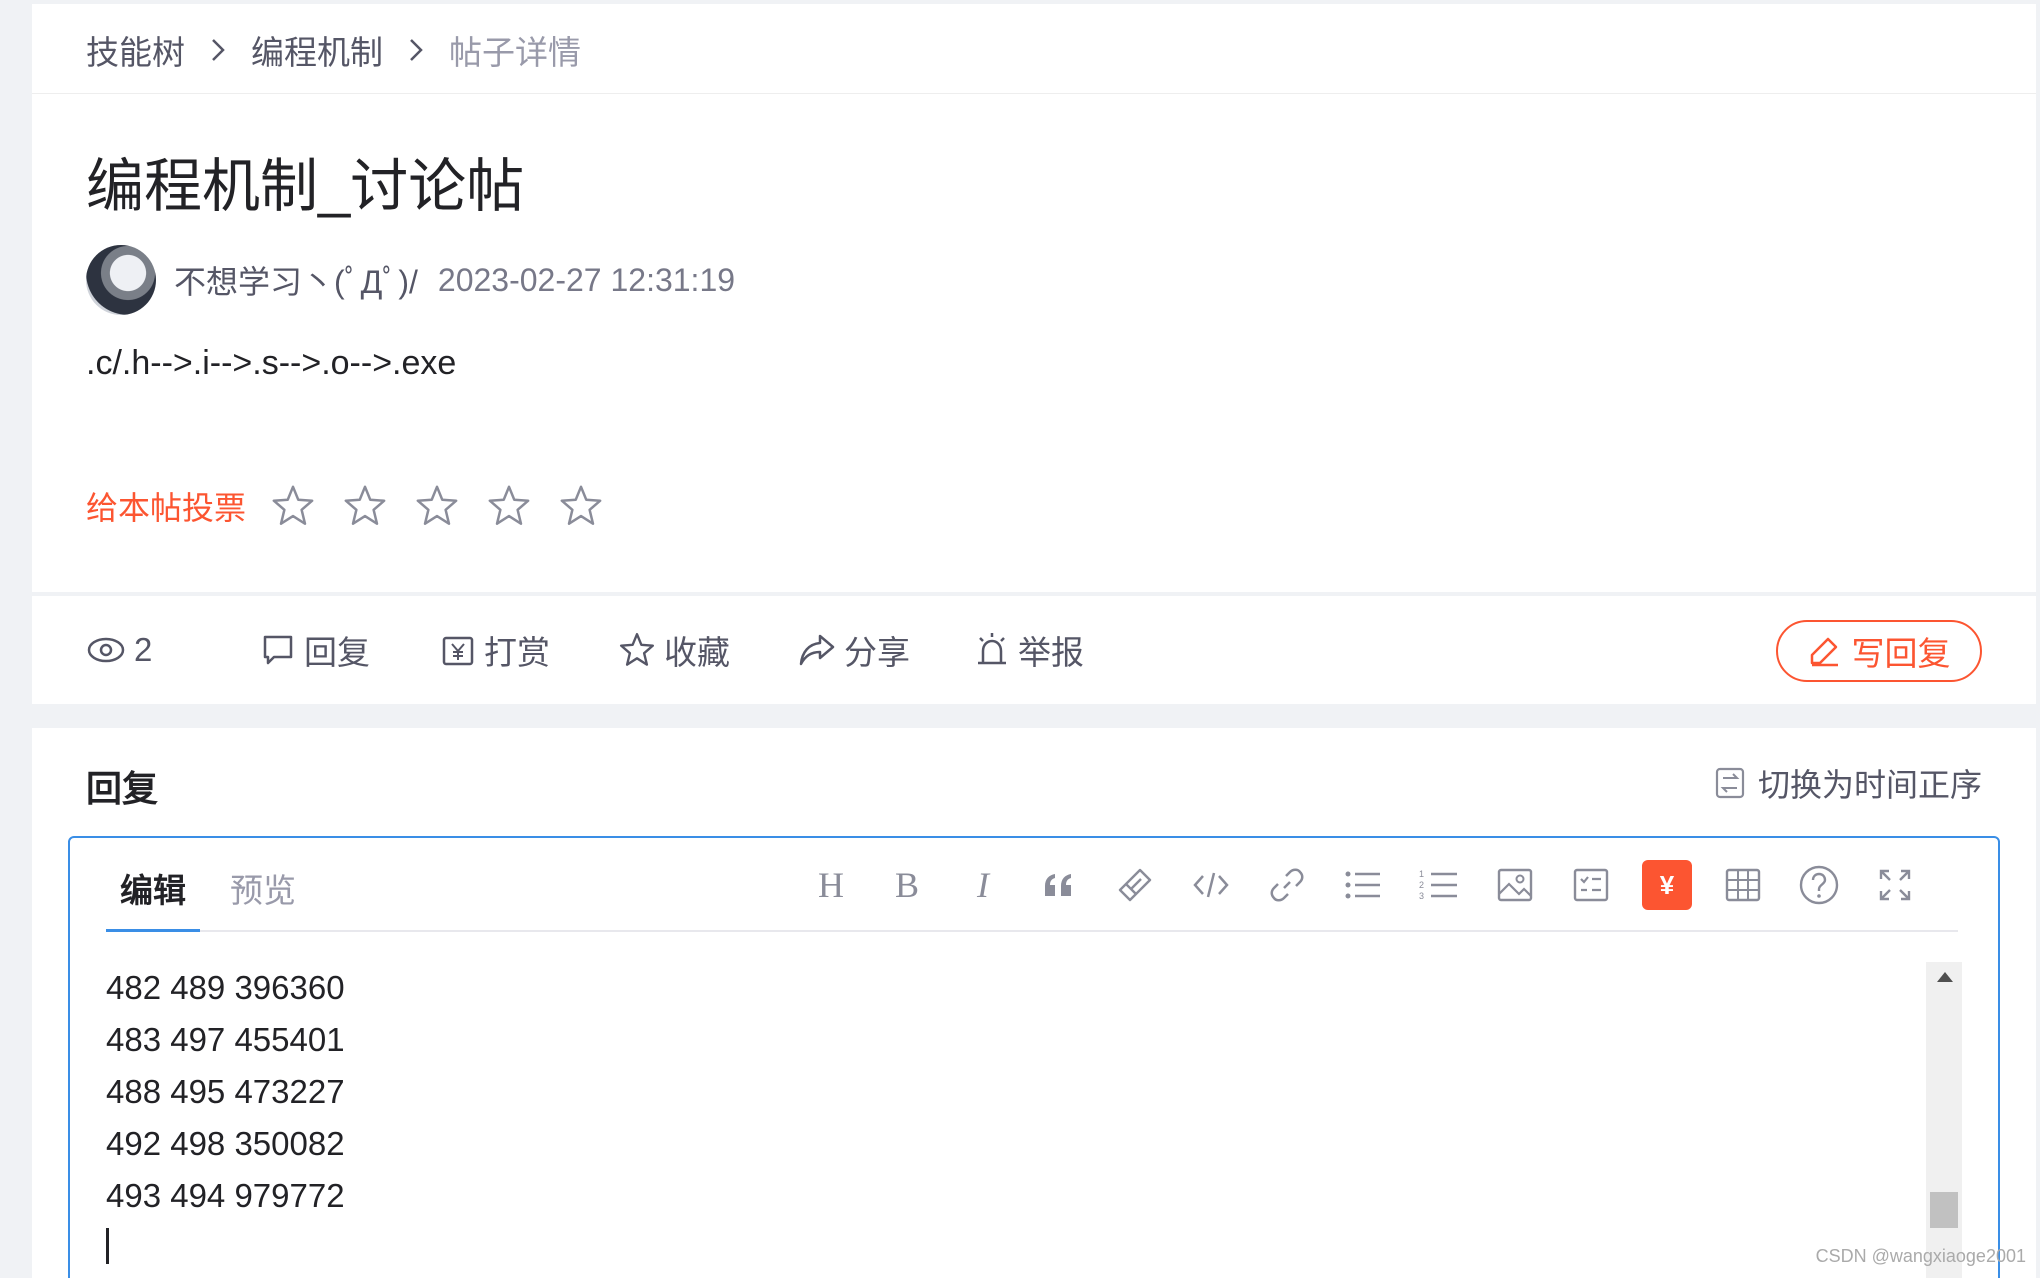 This screenshot has width=2040, height=1278. What do you see at coordinates (1920, 1256) in the screenshot?
I see `watermark: CSDN @wangxiaoge2001` at bounding box center [1920, 1256].